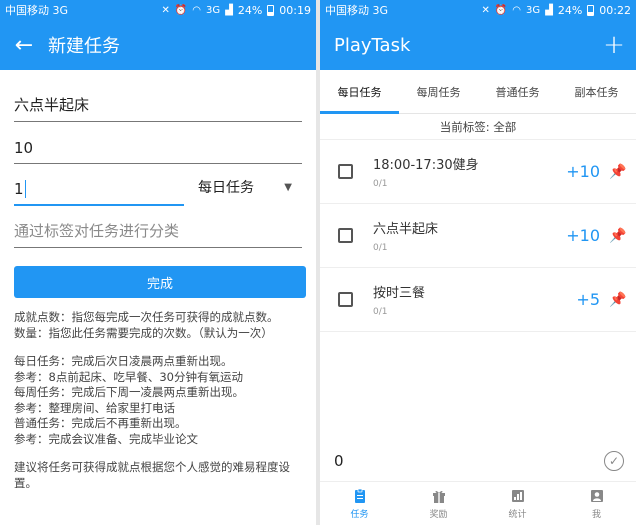 The image size is (636, 525). I want to click on text-cursor, so click(25, 189).